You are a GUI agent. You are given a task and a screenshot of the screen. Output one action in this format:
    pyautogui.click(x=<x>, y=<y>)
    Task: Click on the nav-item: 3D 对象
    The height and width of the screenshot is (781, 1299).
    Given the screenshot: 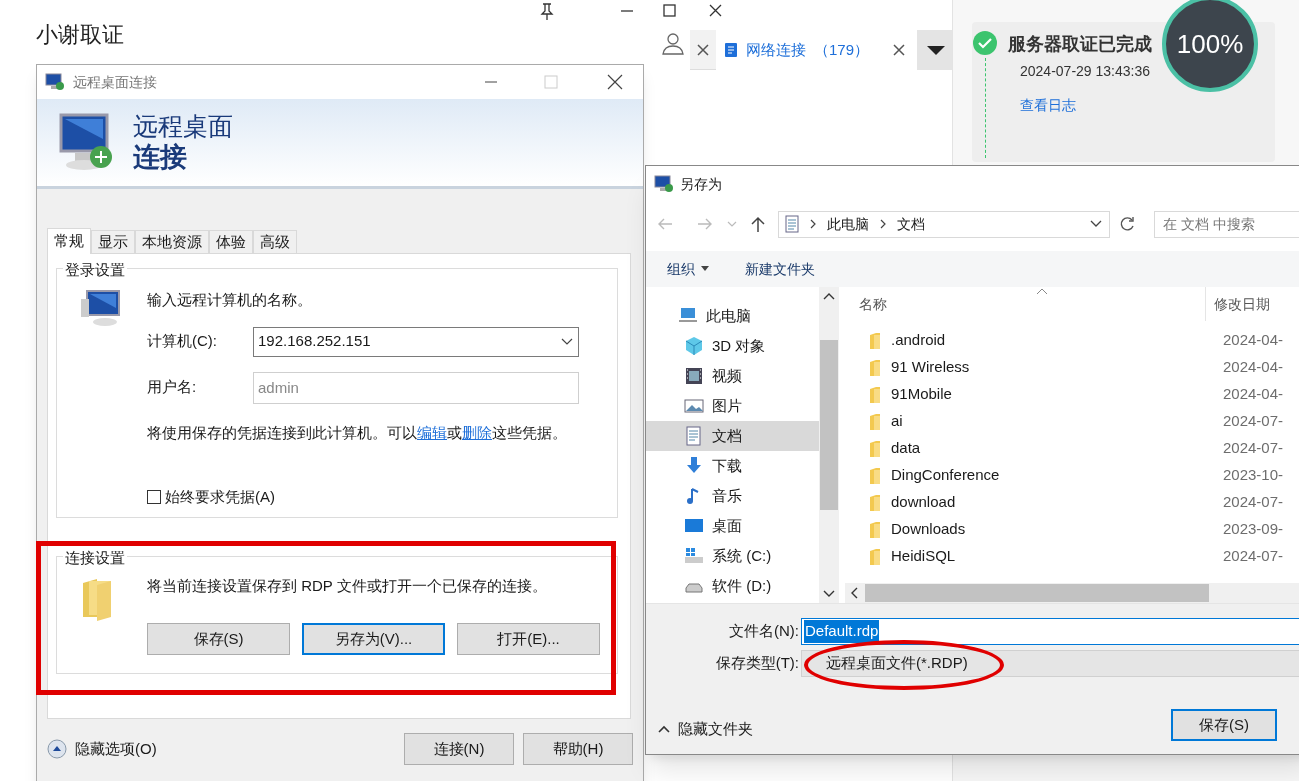 What is the action you would take?
    pyautogui.click(x=732, y=346)
    